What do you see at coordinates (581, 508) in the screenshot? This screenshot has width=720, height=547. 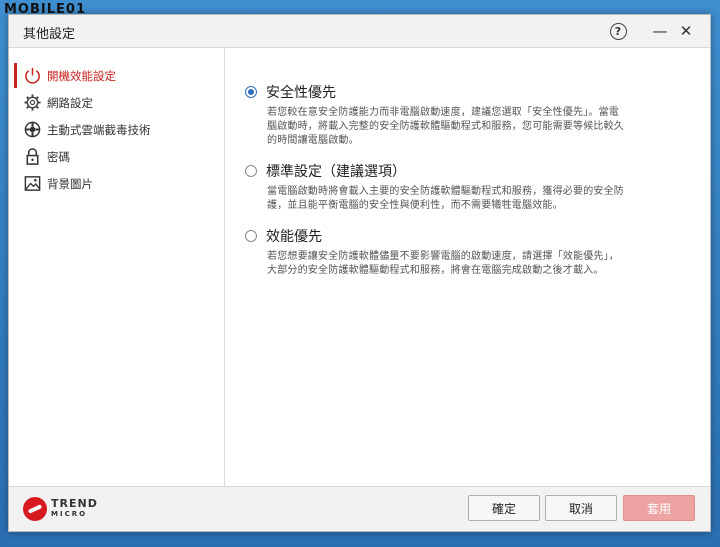 I see `cancel-button: 取消` at bounding box center [581, 508].